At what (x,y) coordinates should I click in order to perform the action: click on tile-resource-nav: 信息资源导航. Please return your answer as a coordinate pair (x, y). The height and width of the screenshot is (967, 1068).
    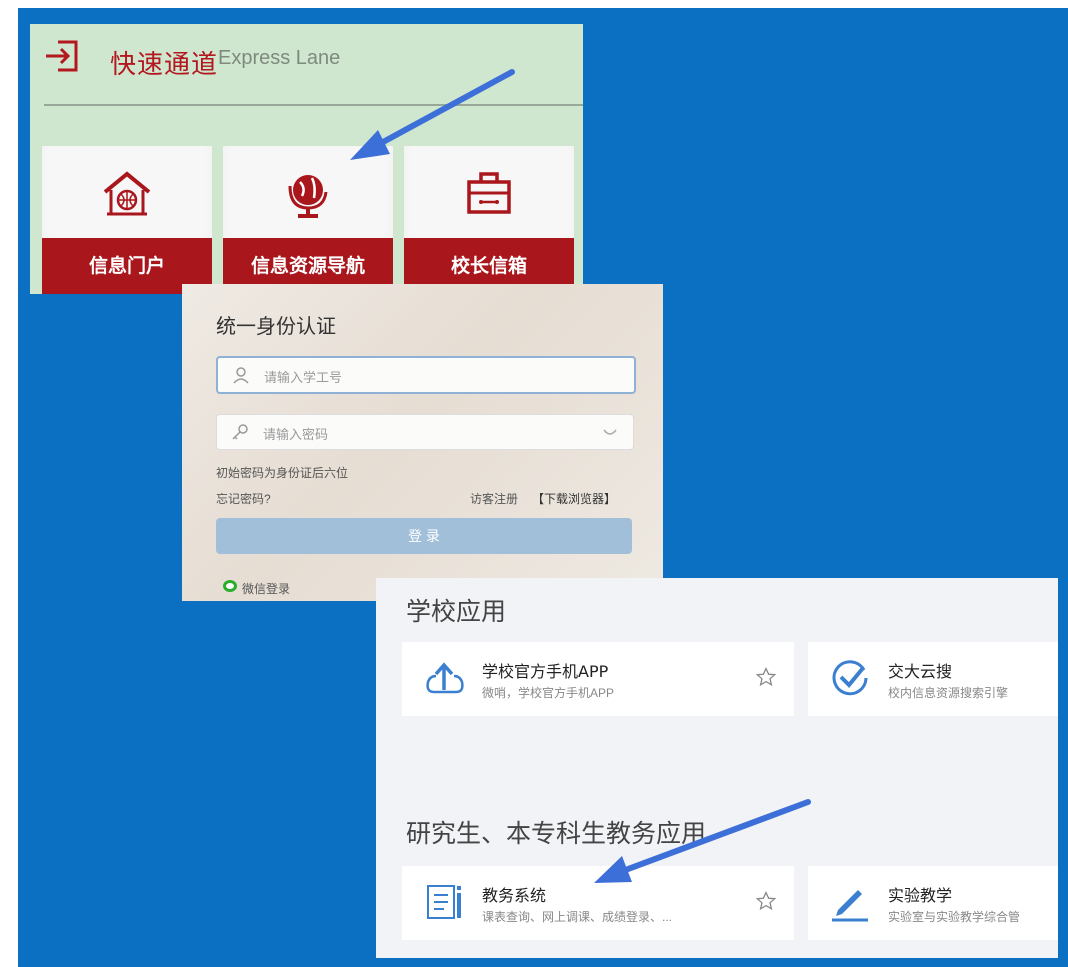
    Looking at the image, I should click on (308, 220).